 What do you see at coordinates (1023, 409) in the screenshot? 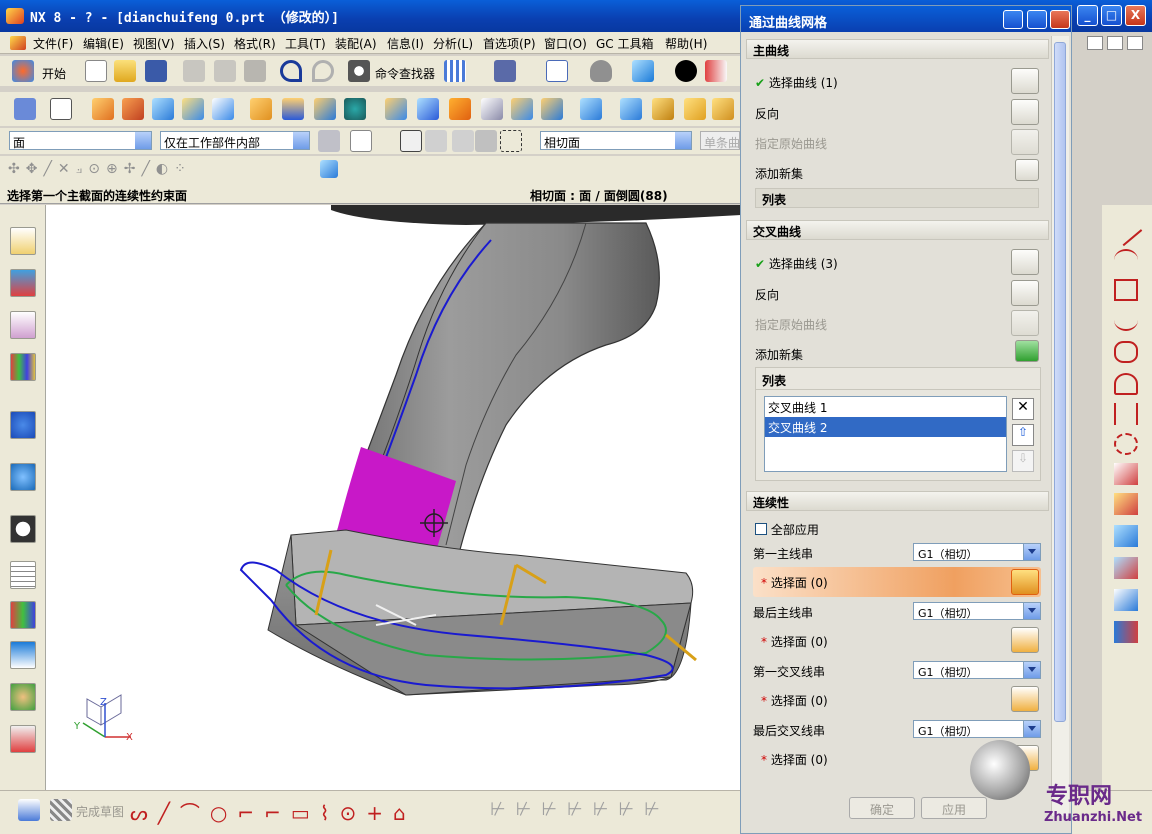
I see `remove-item-button: ✕` at bounding box center [1023, 409].